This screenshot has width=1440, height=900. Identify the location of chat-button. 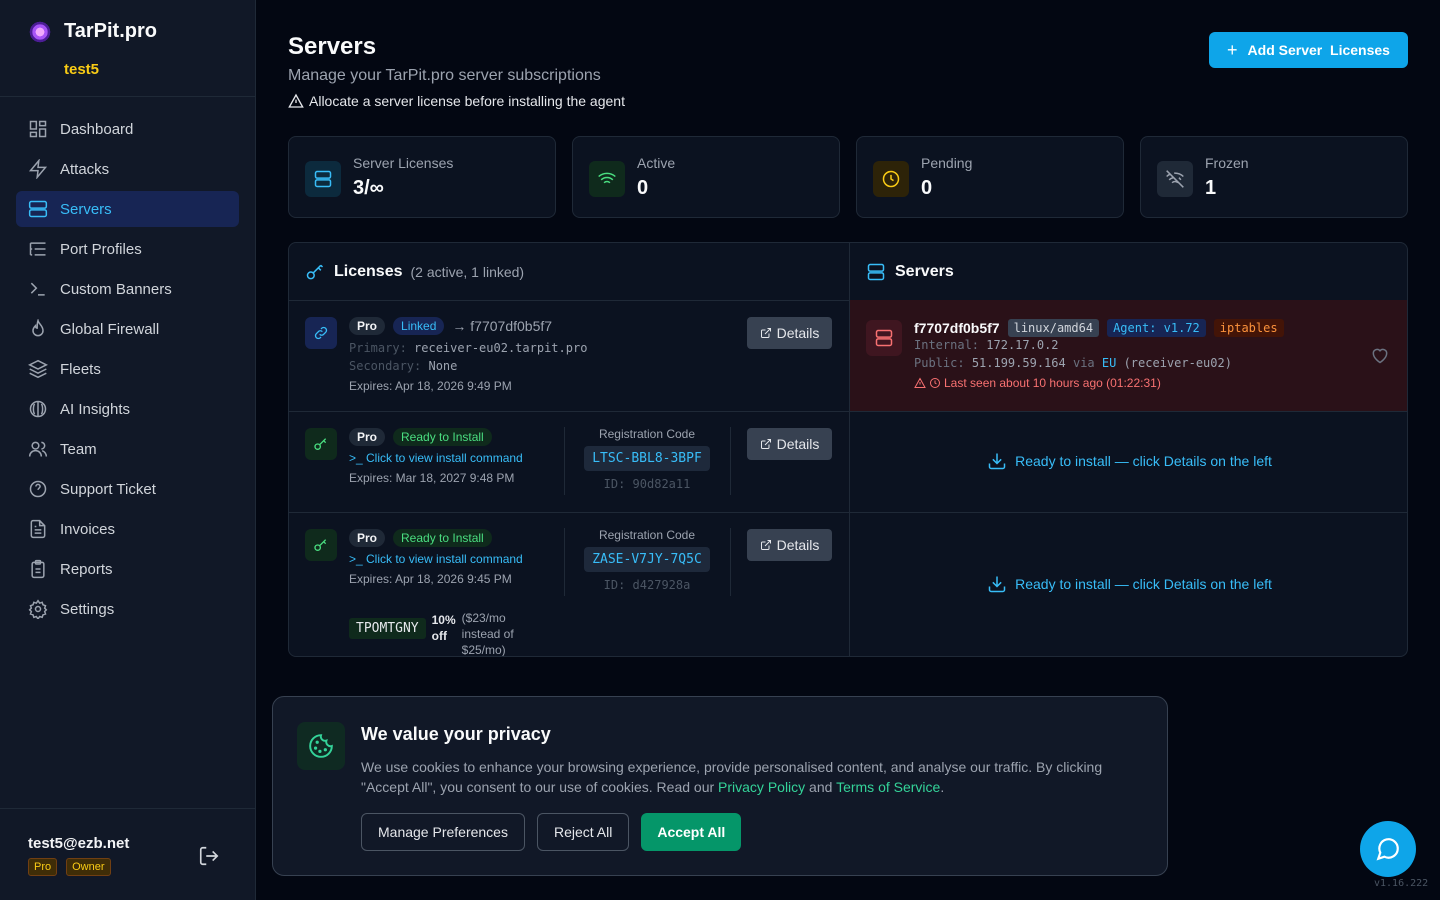
(1388, 849).